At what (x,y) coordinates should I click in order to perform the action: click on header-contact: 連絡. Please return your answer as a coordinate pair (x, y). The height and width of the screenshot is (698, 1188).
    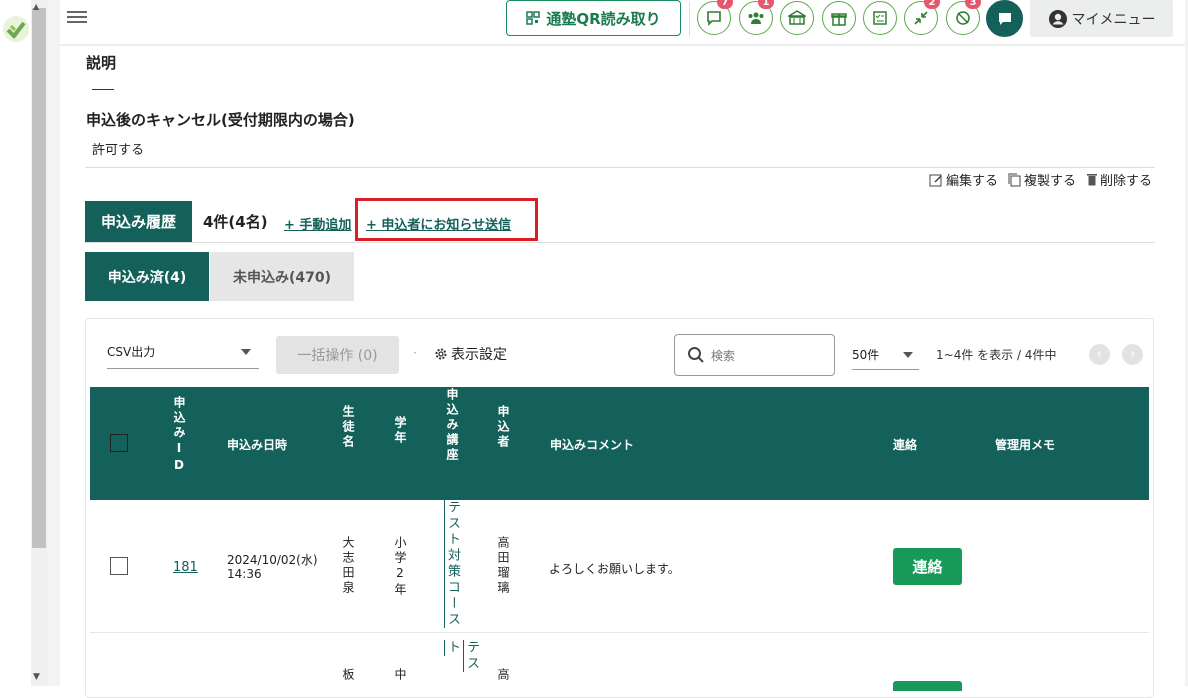
    Looking at the image, I should click on (905, 445).